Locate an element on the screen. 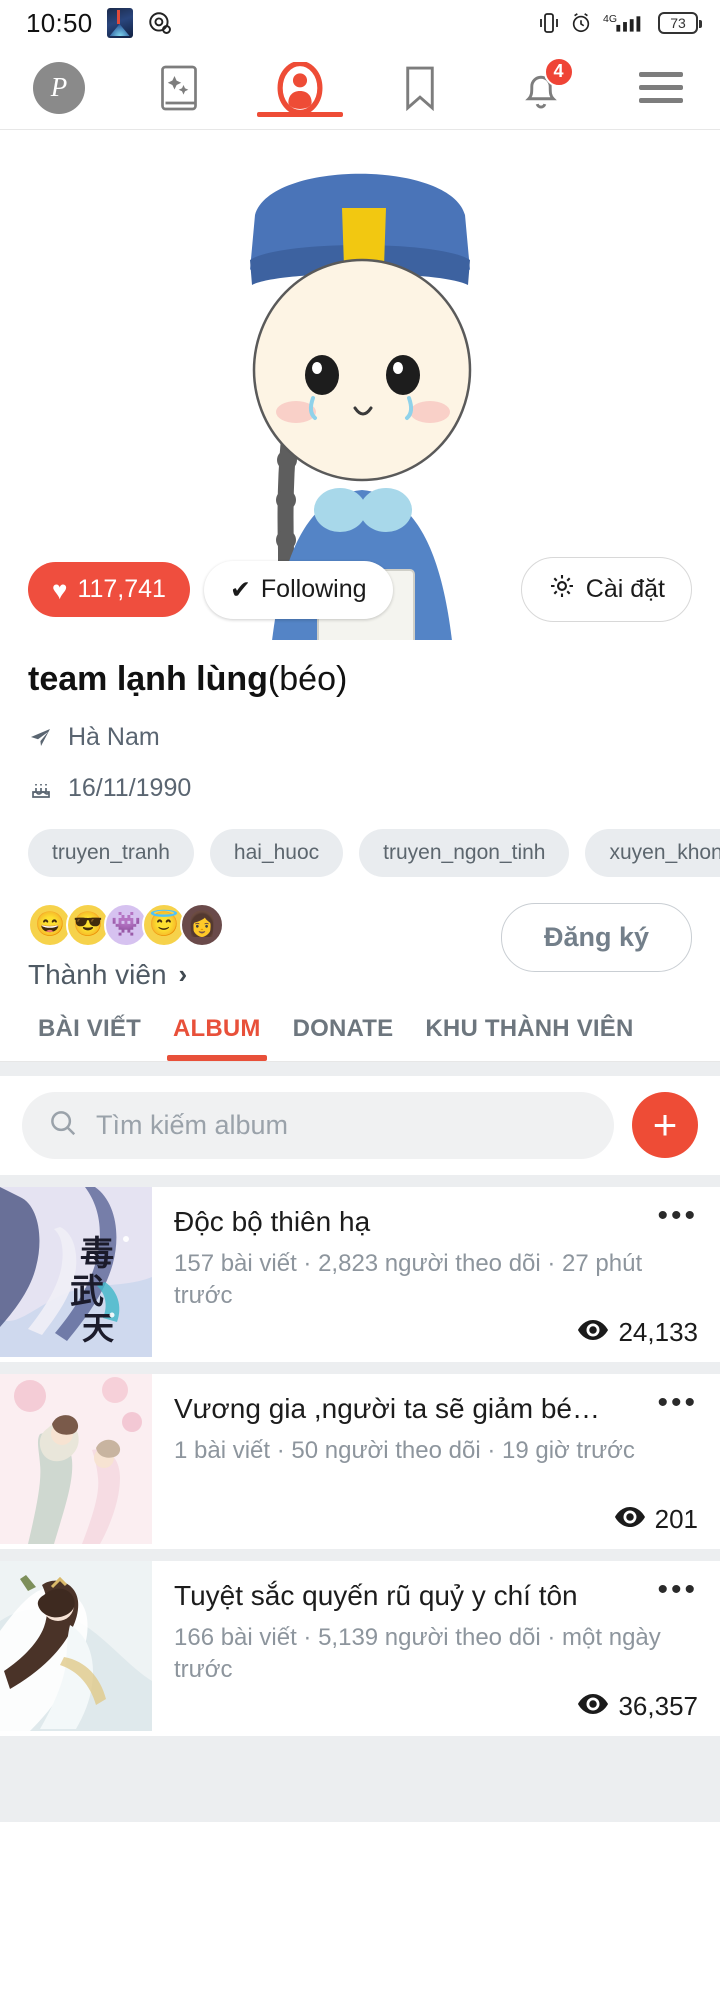  alarm-icon is located at coordinates (581, 23).